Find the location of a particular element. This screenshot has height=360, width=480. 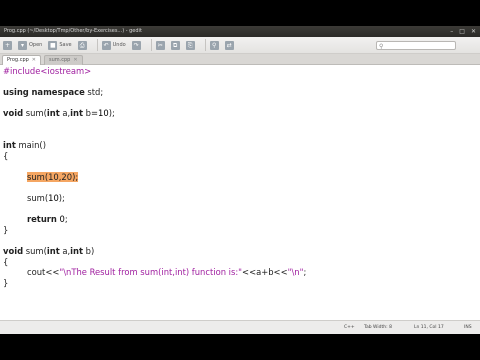

letterbox-bottom is located at coordinates (240, 347).